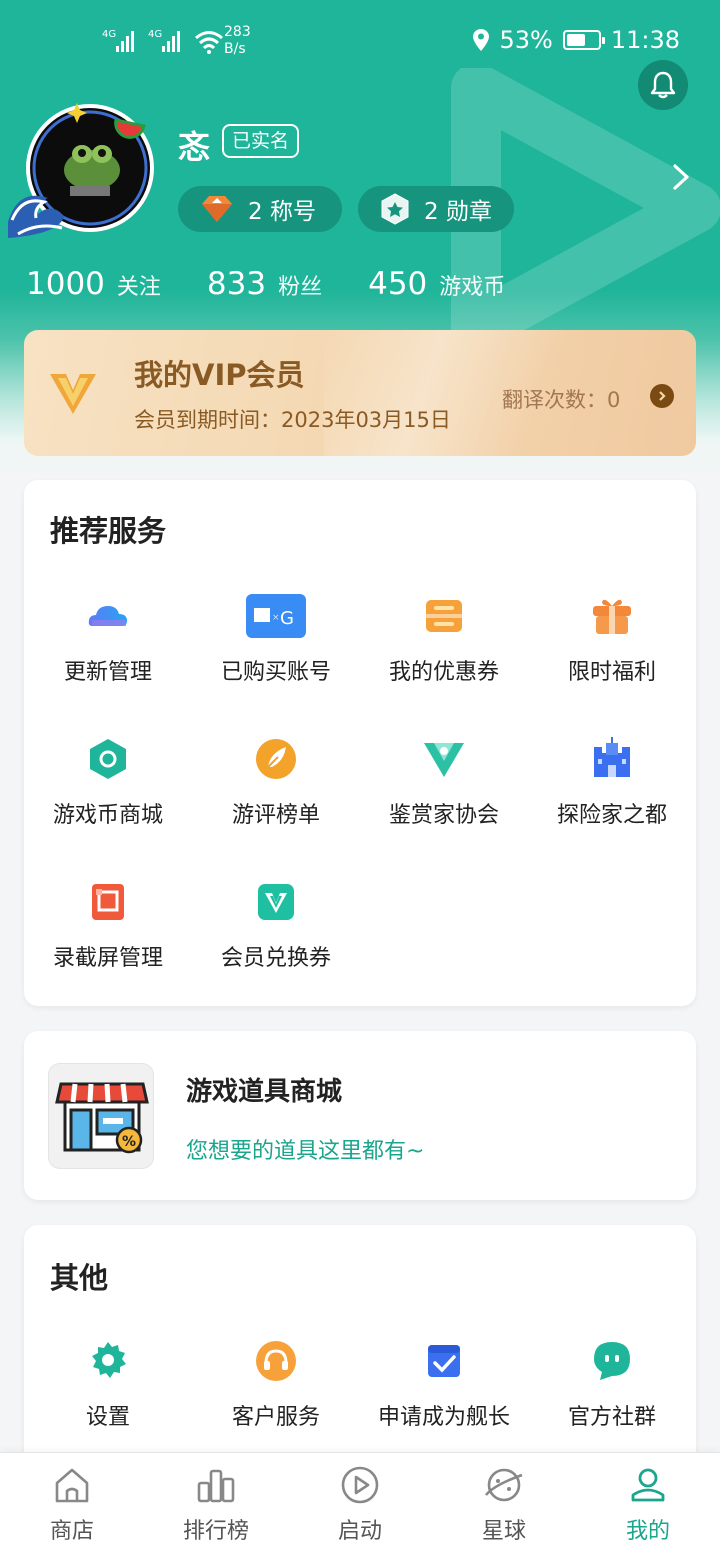 The image size is (720, 1560). Describe the element at coordinates (276, 1361) in the screenshot. I see `headset-icon` at that location.